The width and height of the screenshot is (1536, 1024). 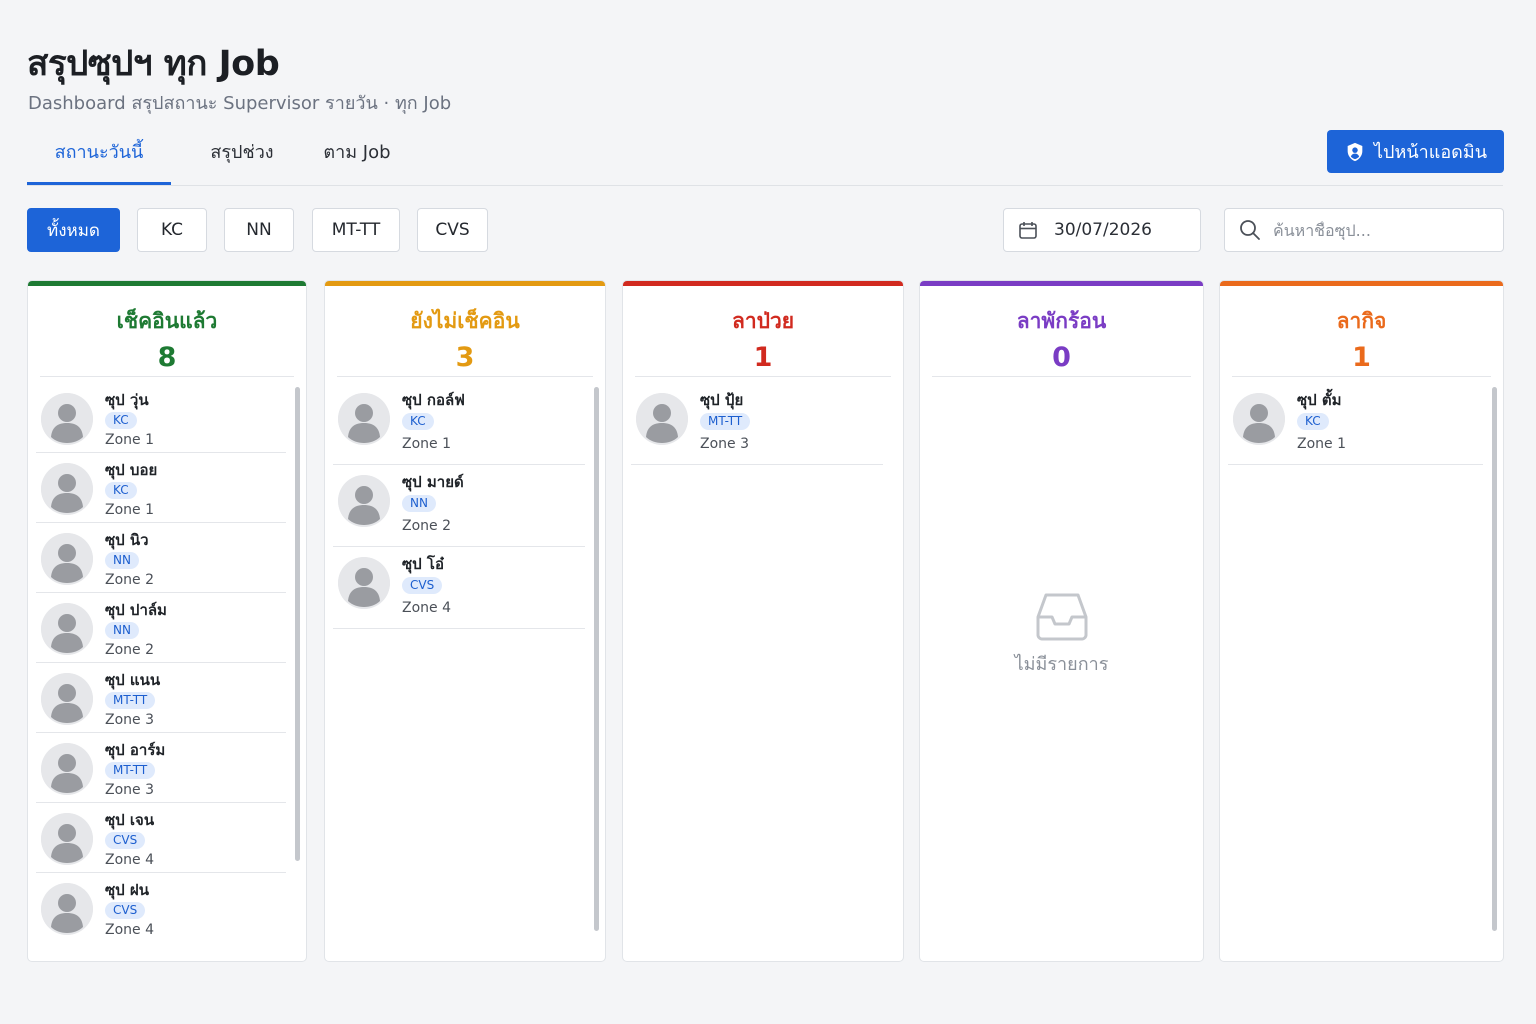 What do you see at coordinates (1061, 321) in the screenshot?
I see `column-title: ลาพักร้อน` at bounding box center [1061, 321].